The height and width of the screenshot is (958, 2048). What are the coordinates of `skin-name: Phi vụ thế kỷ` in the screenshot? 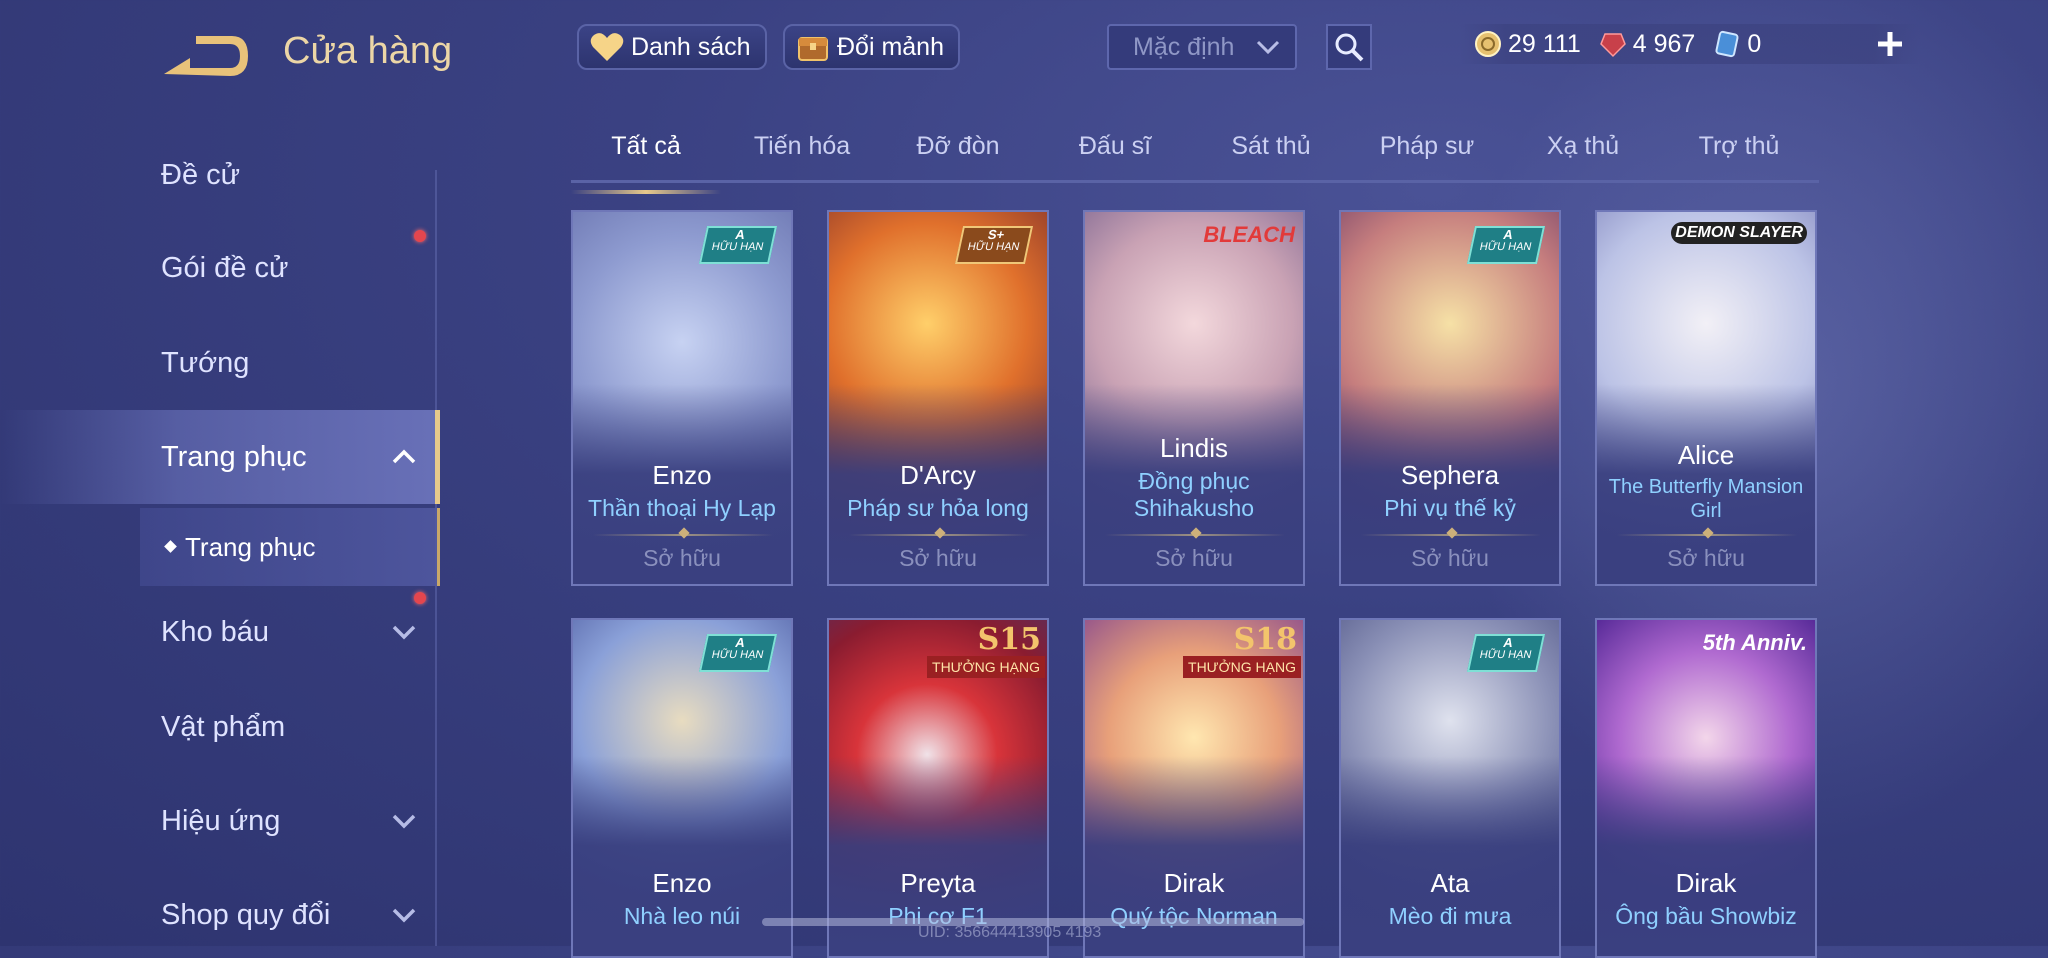 It's located at (1450, 508).